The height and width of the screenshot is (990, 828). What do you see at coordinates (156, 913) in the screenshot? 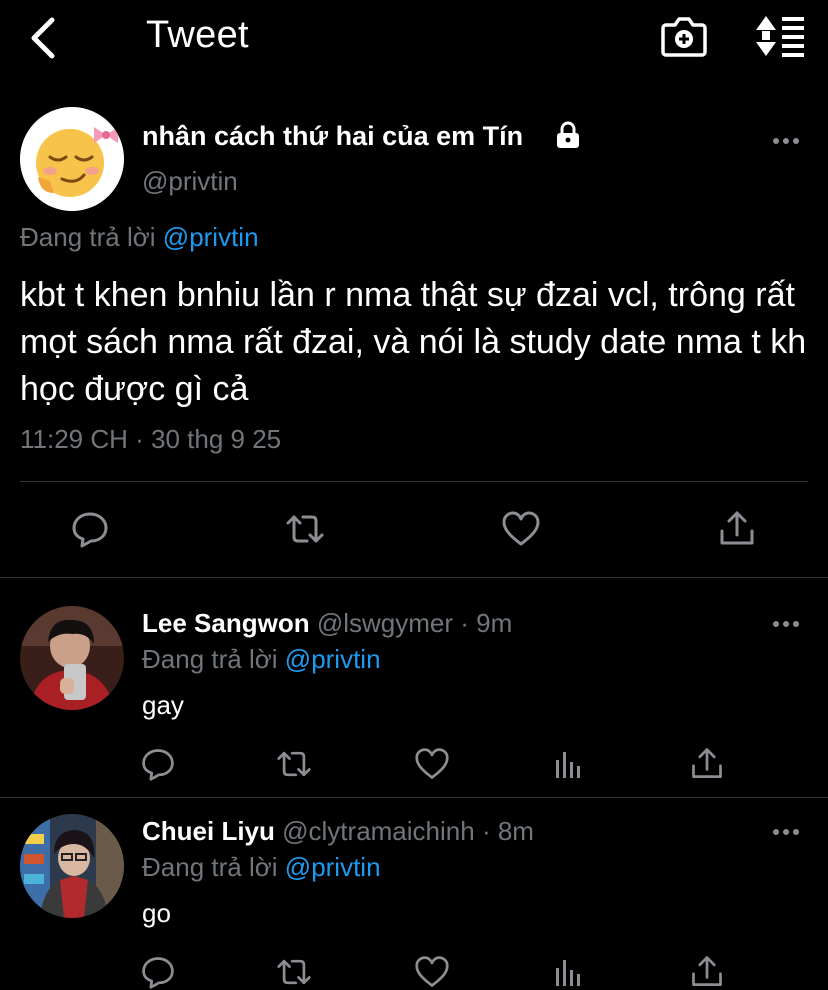
I see `reply-text: go` at bounding box center [156, 913].